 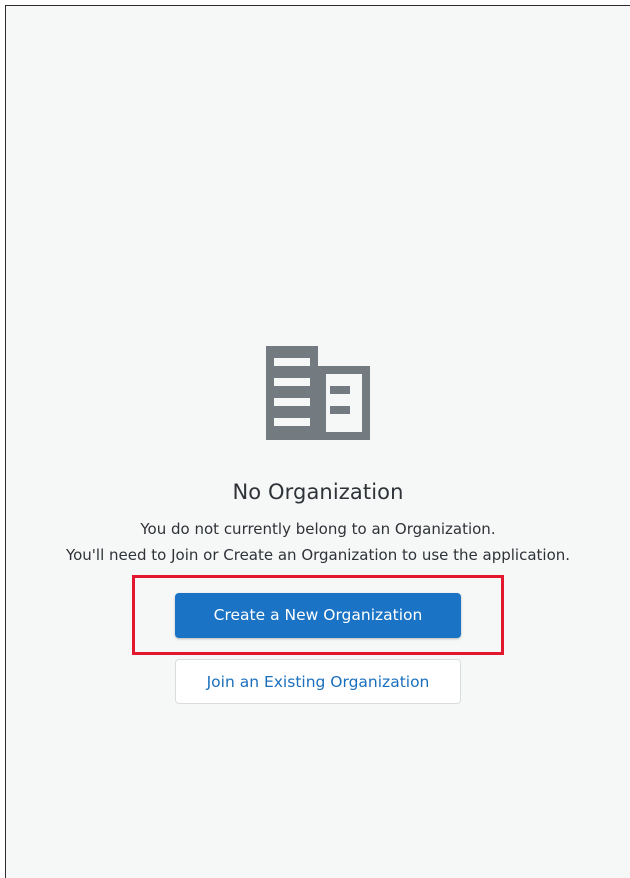 I want to click on join-organization-button: Join an Existing Organization, so click(x=318, y=681).